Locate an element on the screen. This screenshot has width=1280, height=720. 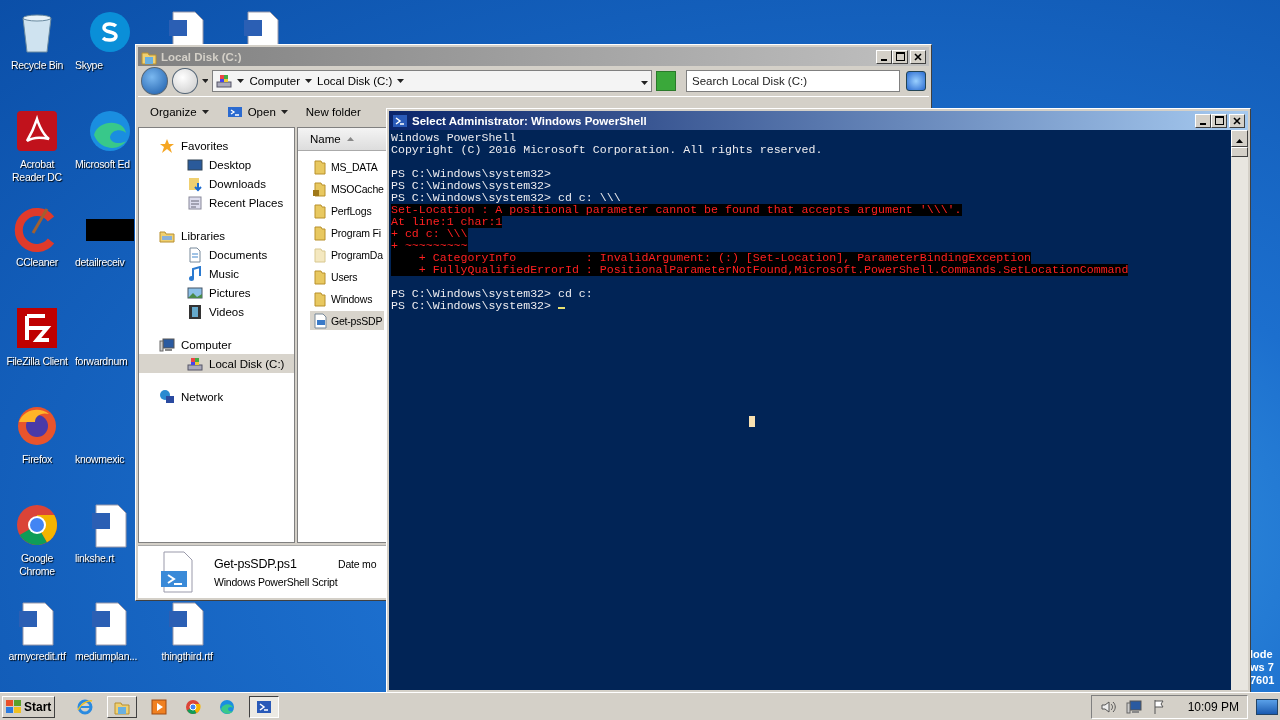
watermark-text: lode is located at coordinates (1262, 654).